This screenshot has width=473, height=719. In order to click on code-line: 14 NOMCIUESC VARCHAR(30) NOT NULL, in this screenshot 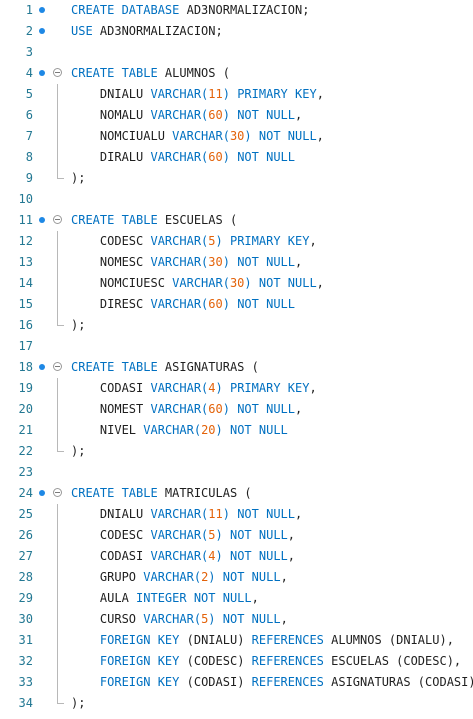, I will do `click(236, 283)`.